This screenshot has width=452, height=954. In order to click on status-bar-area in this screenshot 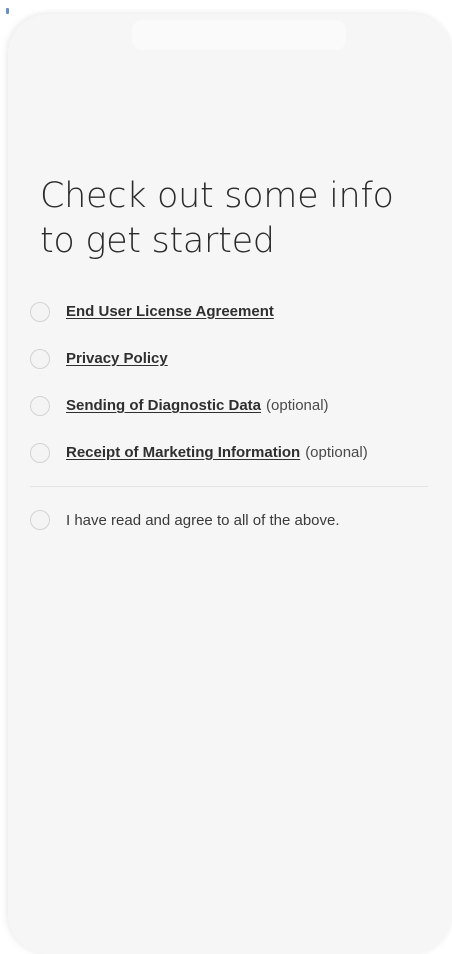, I will do `click(239, 35)`.